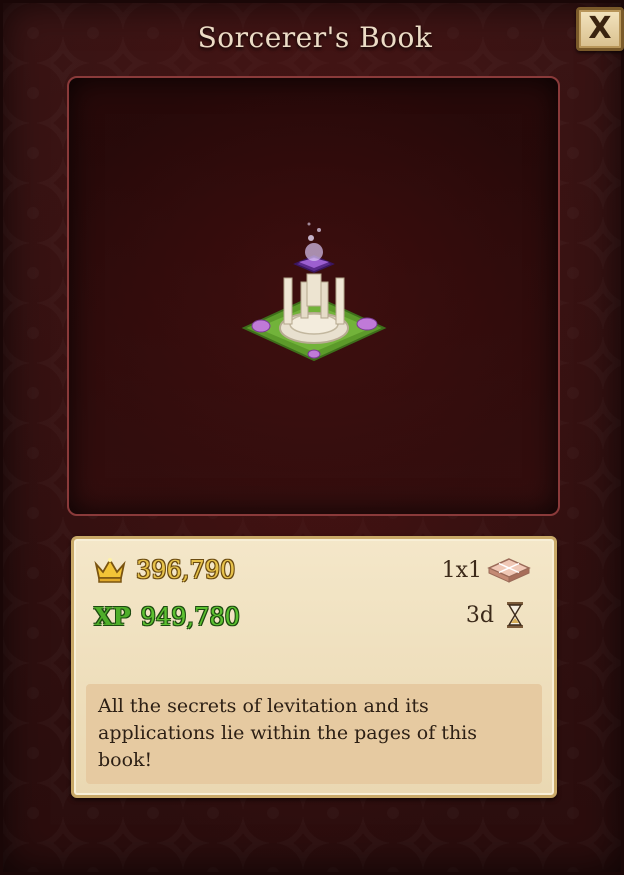 Image resolution: width=624 pixels, height=875 pixels. What do you see at coordinates (495, 615) in the screenshot?
I see `build-time-row: 3d` at bounding box center [495, 615].